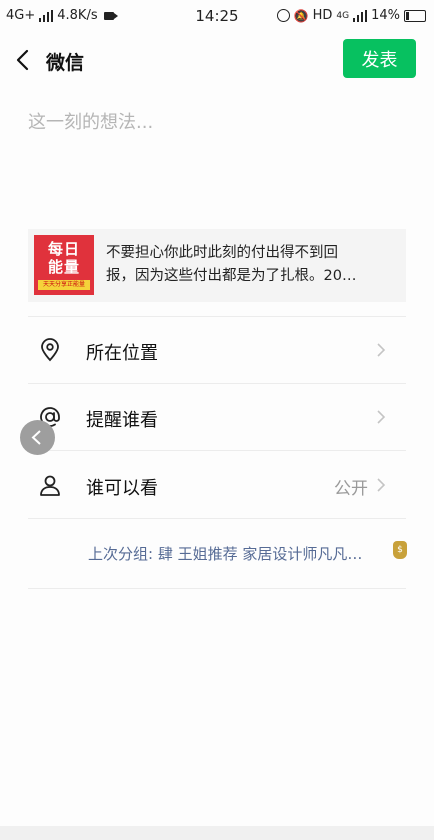 The image size is (434, 840). What do you see at coordinates (50, 485) in the screenshot?
I see `person-icon` at bounding box center [50, 485].